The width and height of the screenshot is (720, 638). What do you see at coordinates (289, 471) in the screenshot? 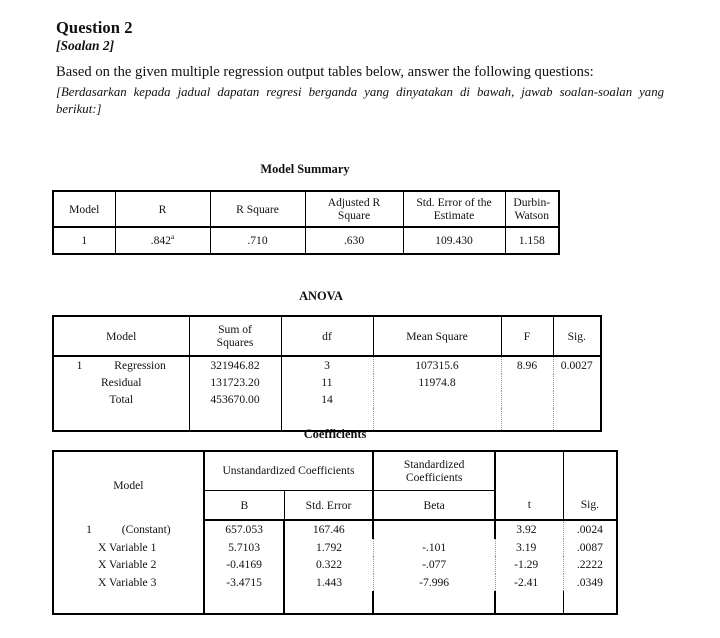
I see `col-group-unstandardized: Unstandardized Coefficients` at bounding box center [289, 471].